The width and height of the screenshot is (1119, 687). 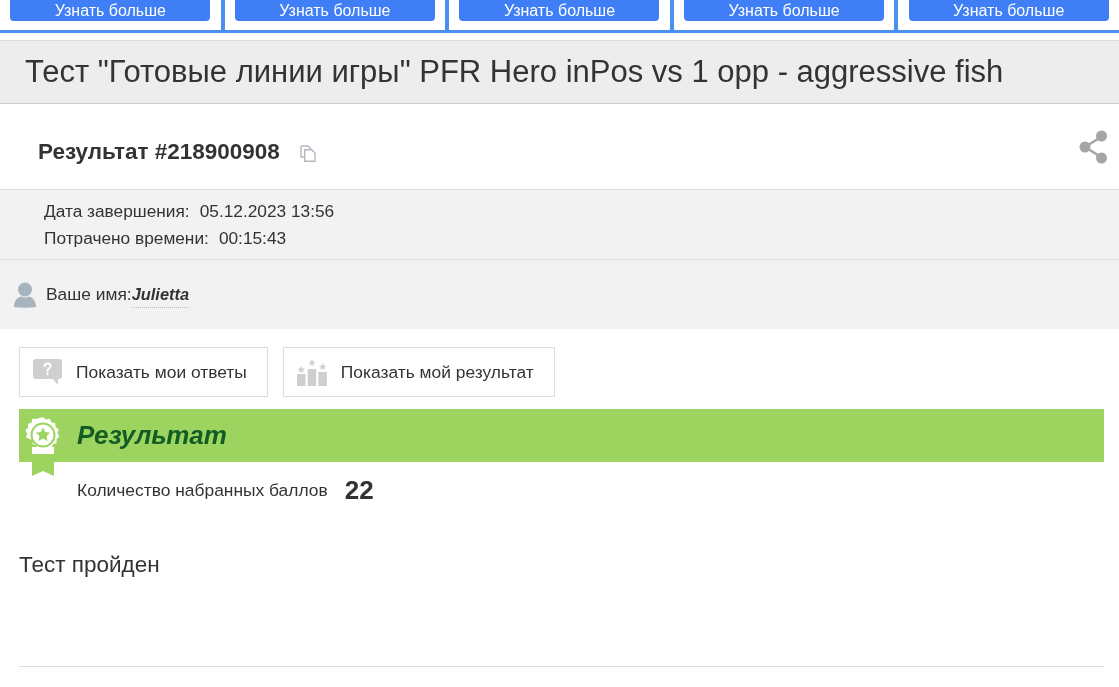 What do you see at coordinates (117, 211) in the screenshot?
I see `detail-label: Дата завершения:` at bounding box center [117, 211].